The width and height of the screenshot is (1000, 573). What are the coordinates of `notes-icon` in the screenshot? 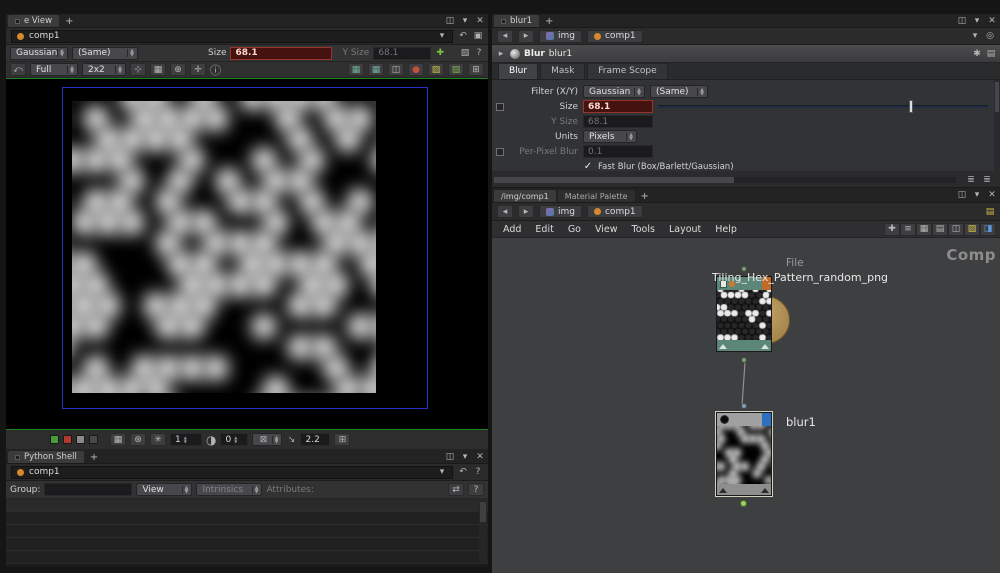 It's located at (990, 212).